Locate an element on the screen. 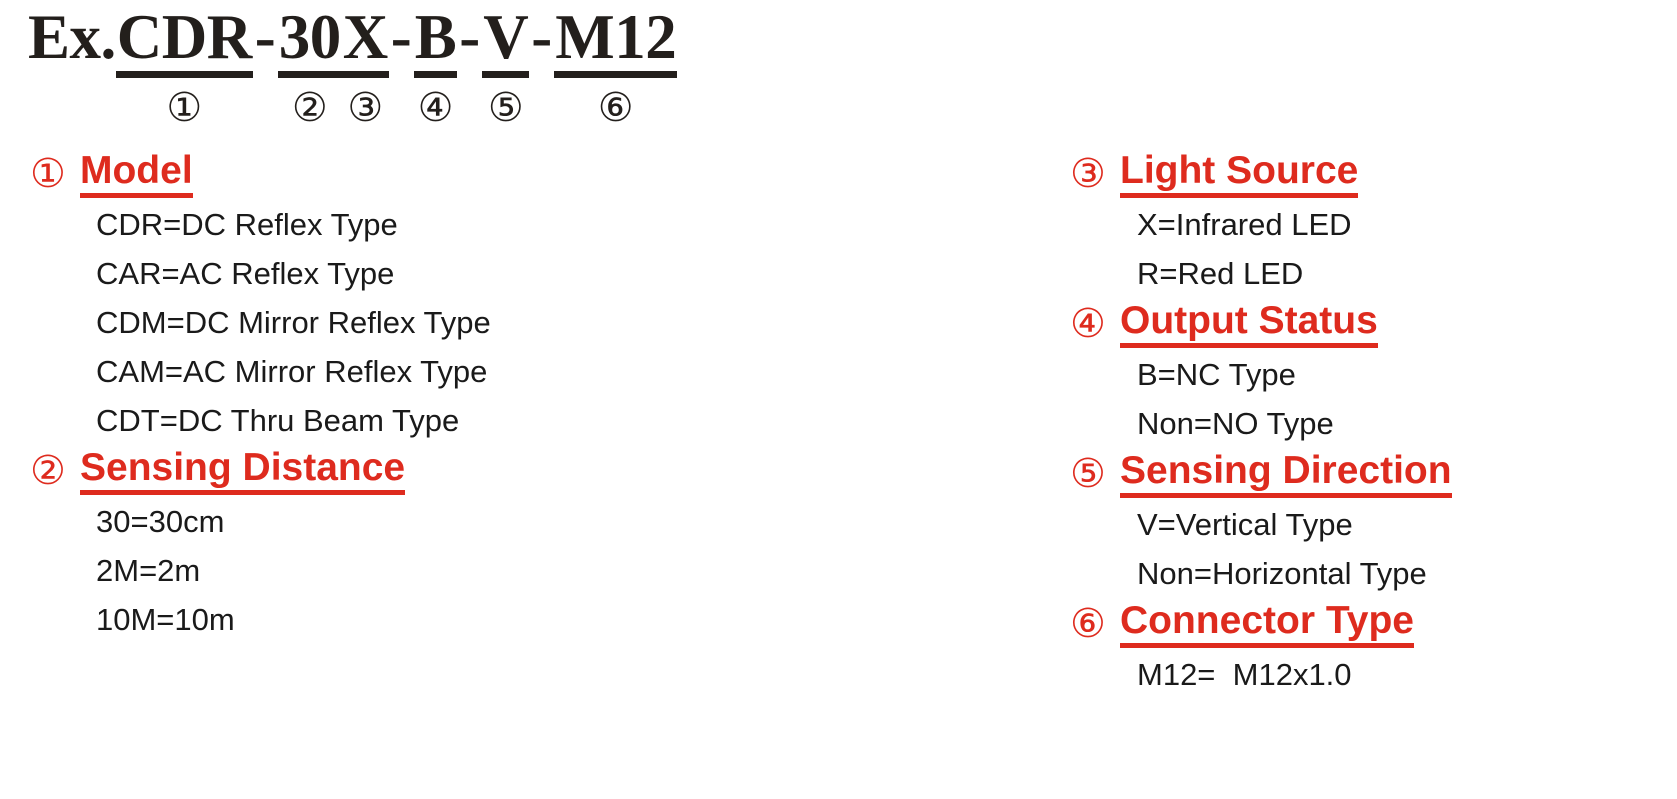 Image resolution: width=1677 pixels, height=799 pixels. section-index: ⑤ is located at coordinates (1088, 473).